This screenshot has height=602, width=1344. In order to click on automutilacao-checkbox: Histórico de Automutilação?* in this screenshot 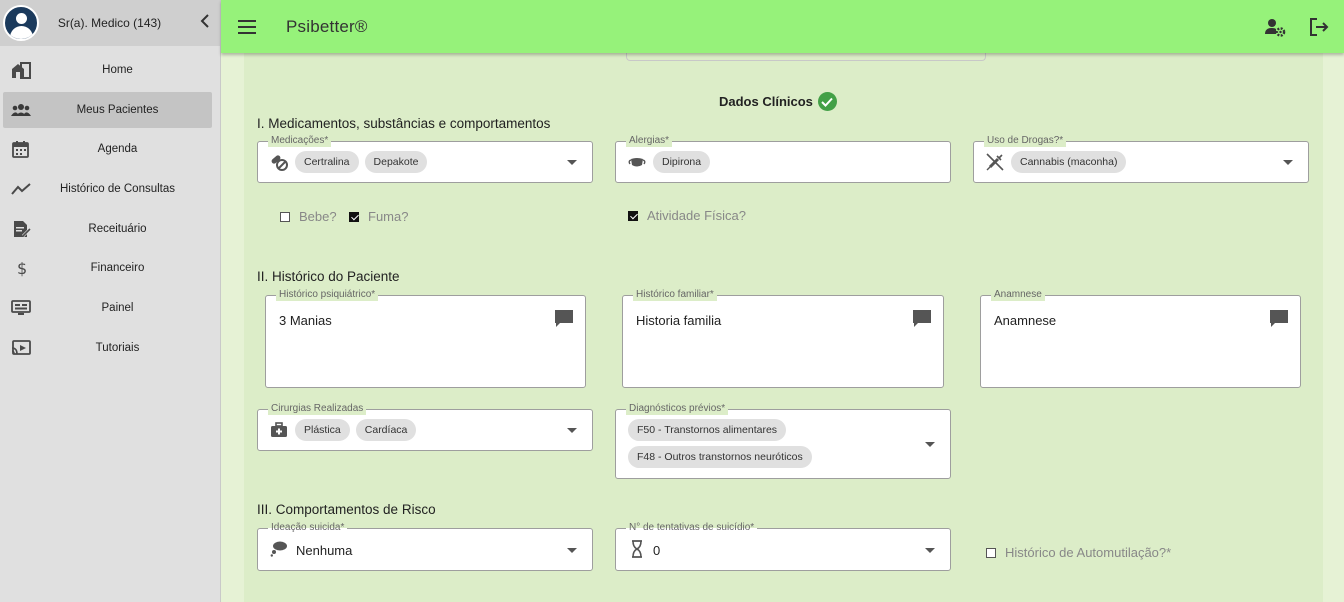, I will do `click(1078, 552)`.